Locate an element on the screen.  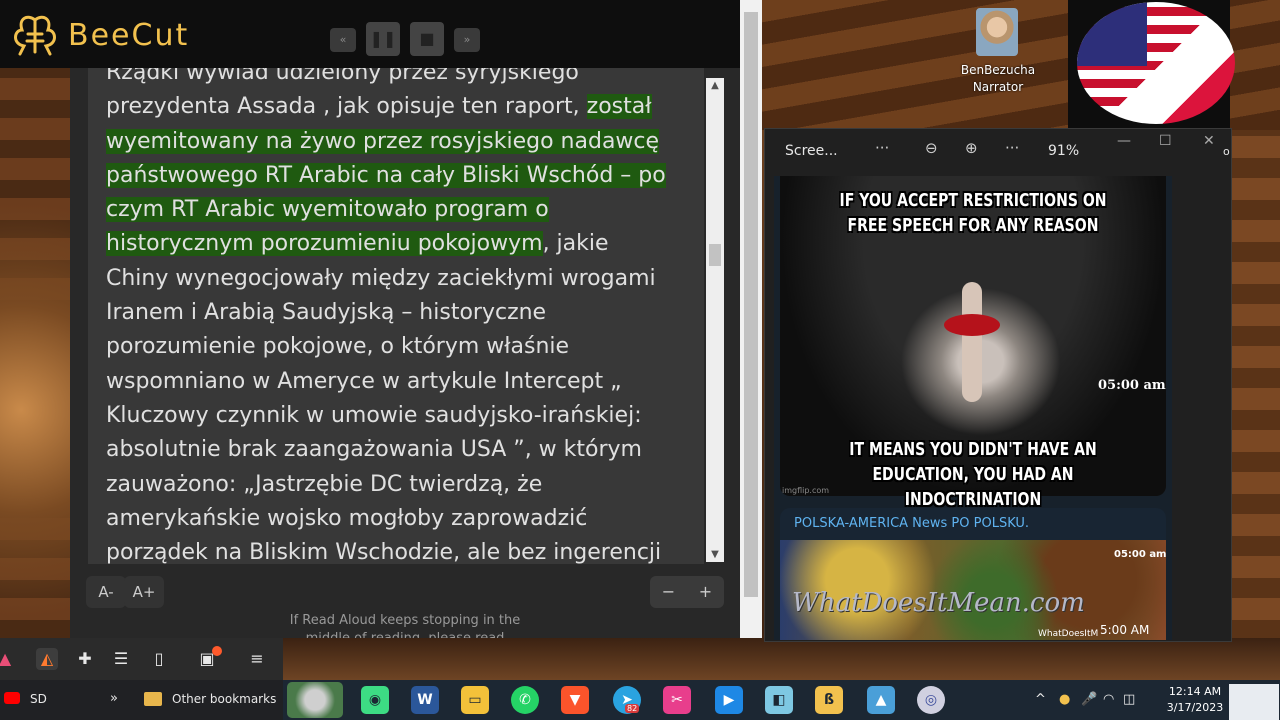
image-timestamp: 05:00 am is located at coordinates (1140, 554).